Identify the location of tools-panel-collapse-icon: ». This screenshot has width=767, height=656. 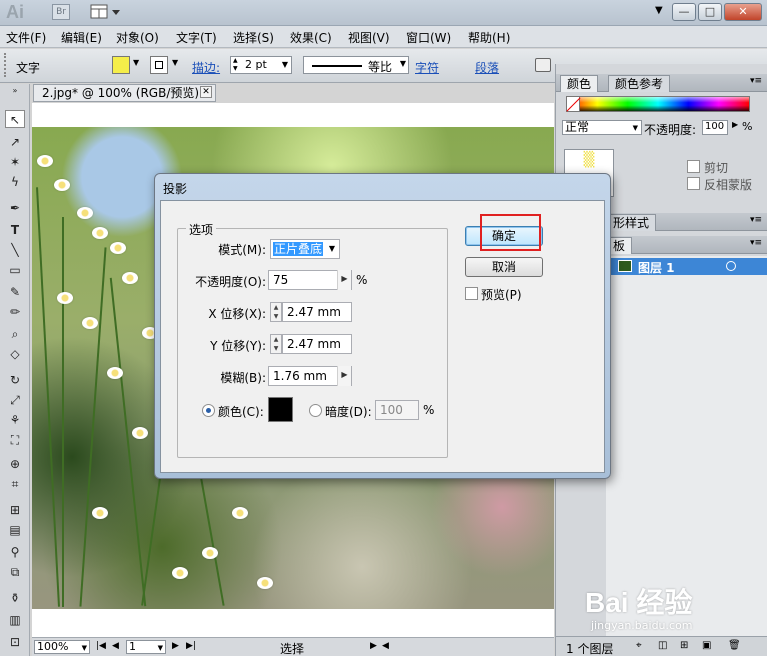
(15, 91).